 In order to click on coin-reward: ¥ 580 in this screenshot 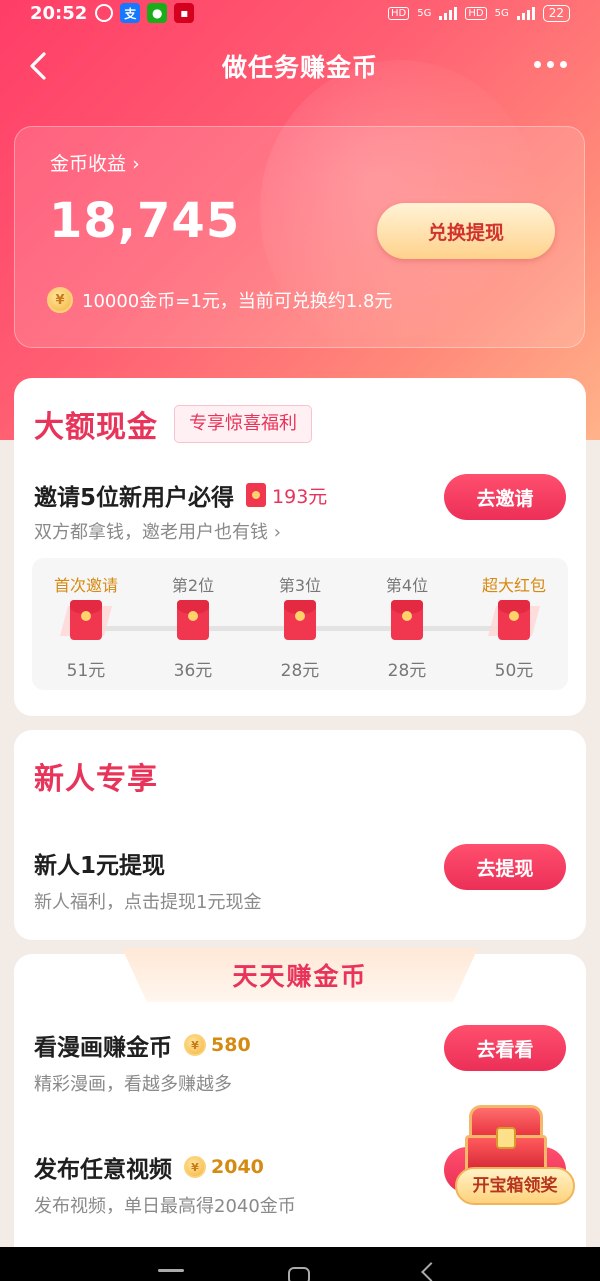, I will do `click(217, 1045)`.